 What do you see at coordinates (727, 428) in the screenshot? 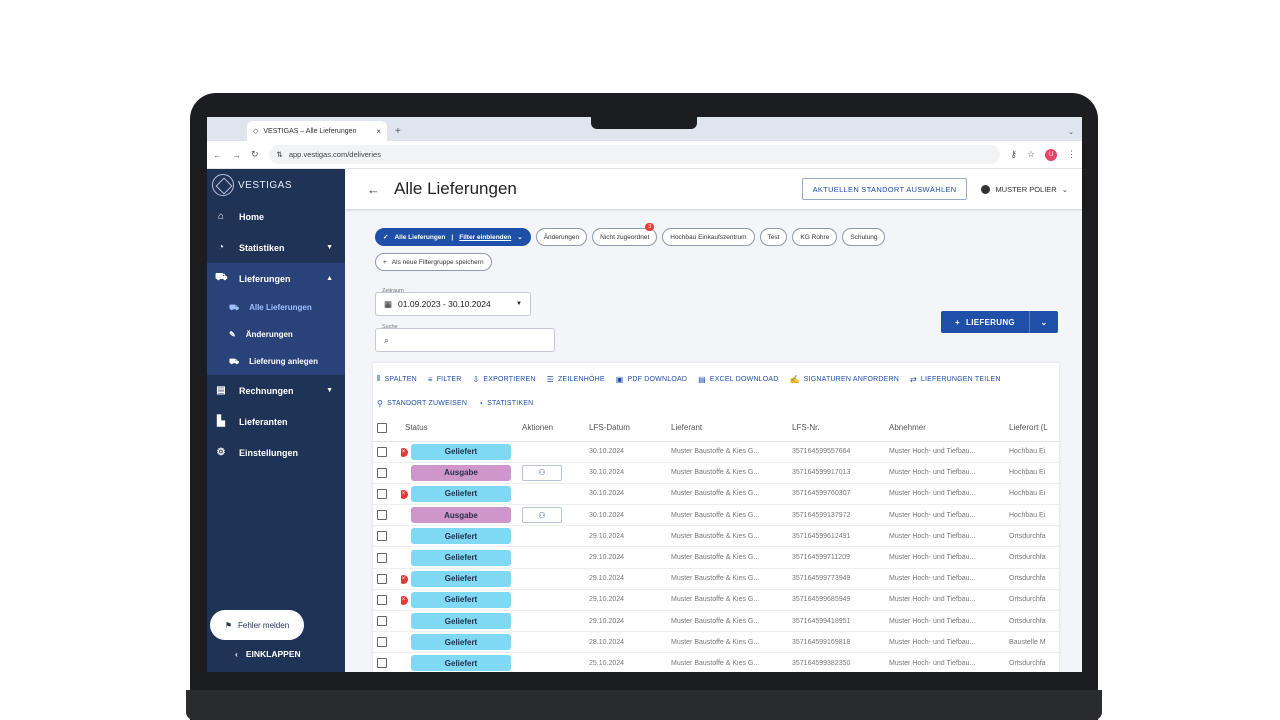
I see `column-header-lieferant: Lieferant` at bounding box center [727, 428].